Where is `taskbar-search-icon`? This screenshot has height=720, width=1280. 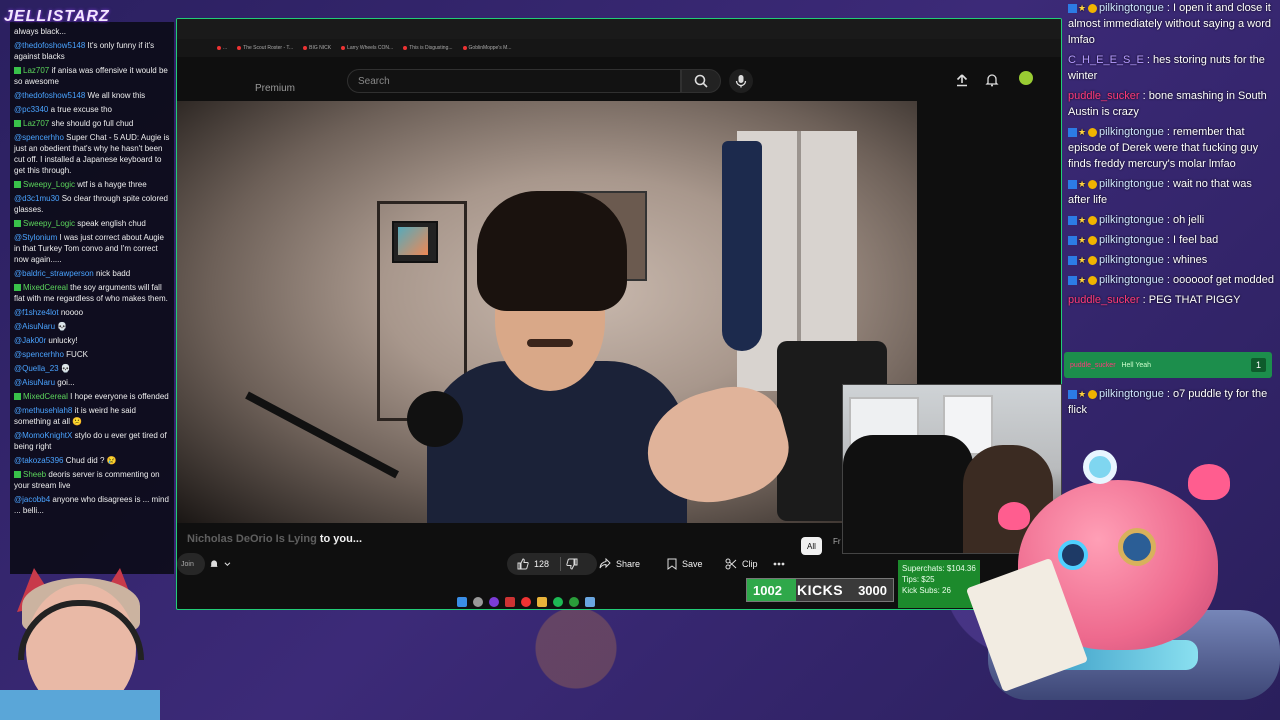
taskbar-search-icon is located at coordinates (478, 602).